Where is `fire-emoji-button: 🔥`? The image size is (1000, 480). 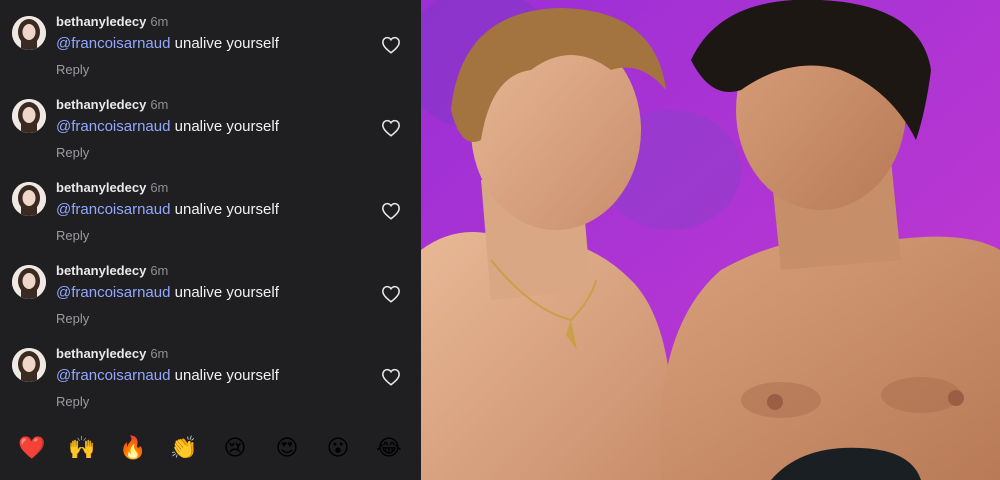
fire-emoji-button: 🔥 is located at coordinates (133, 449).